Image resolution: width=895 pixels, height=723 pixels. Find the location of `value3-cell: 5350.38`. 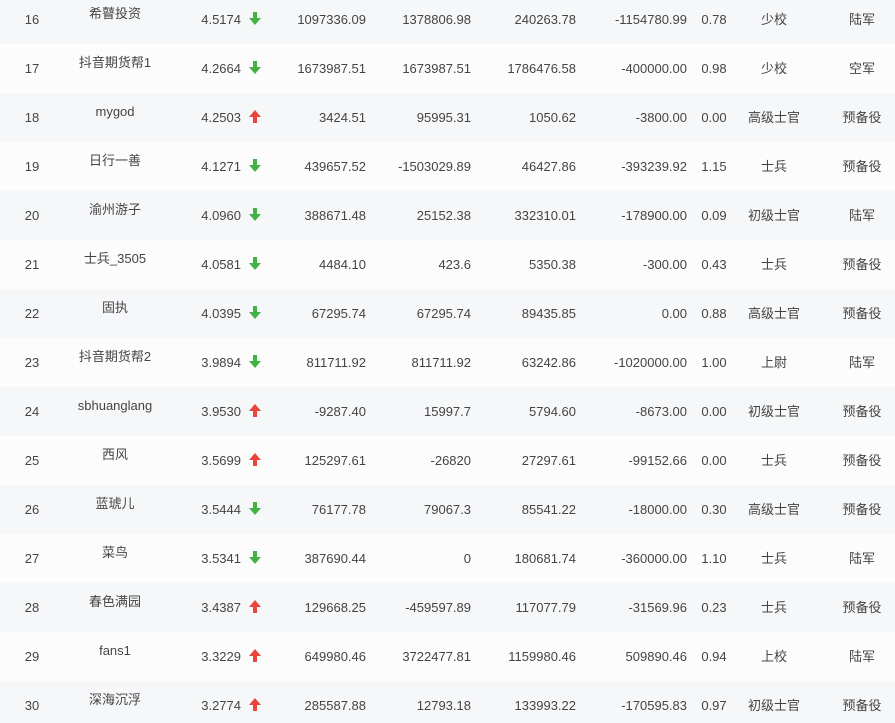

value3-cell: 5350.38 is located at coordinates (552, 264).